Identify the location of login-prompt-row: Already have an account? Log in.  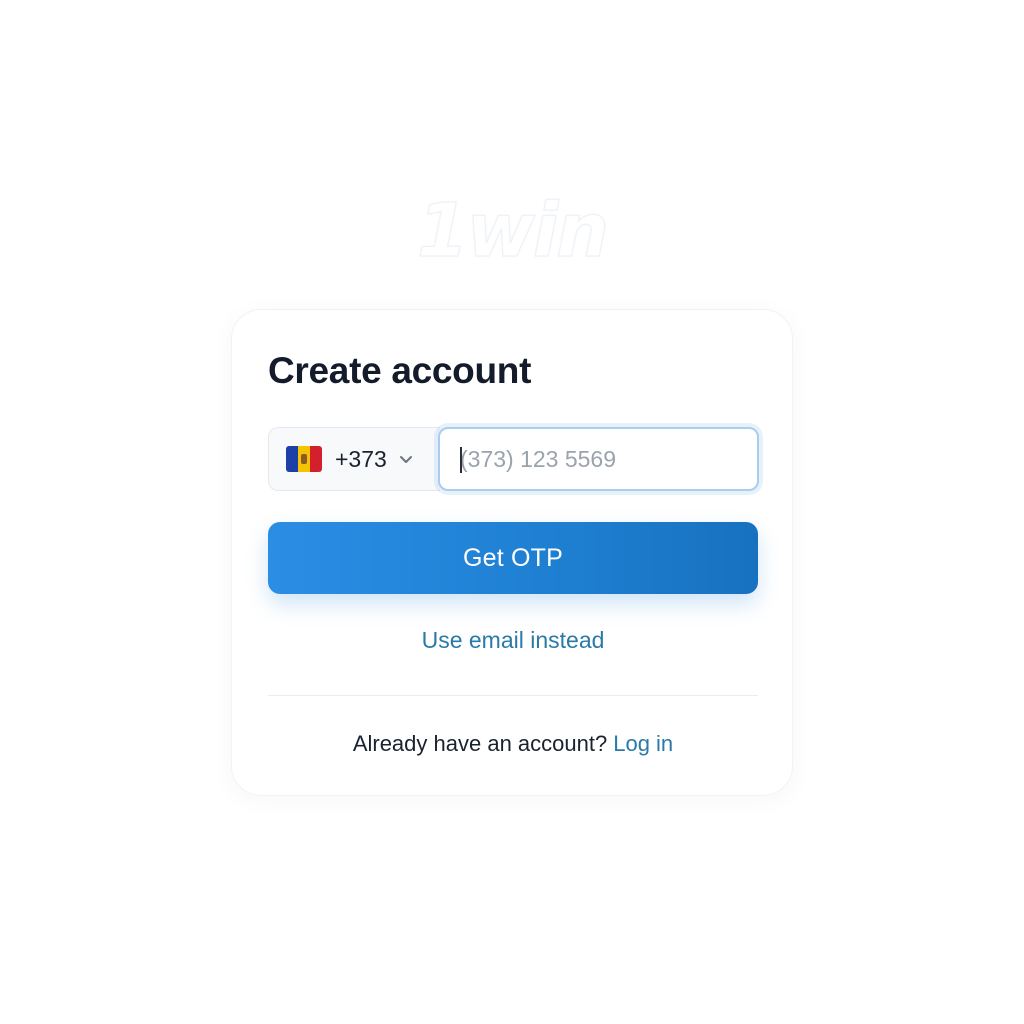
(513, 744).